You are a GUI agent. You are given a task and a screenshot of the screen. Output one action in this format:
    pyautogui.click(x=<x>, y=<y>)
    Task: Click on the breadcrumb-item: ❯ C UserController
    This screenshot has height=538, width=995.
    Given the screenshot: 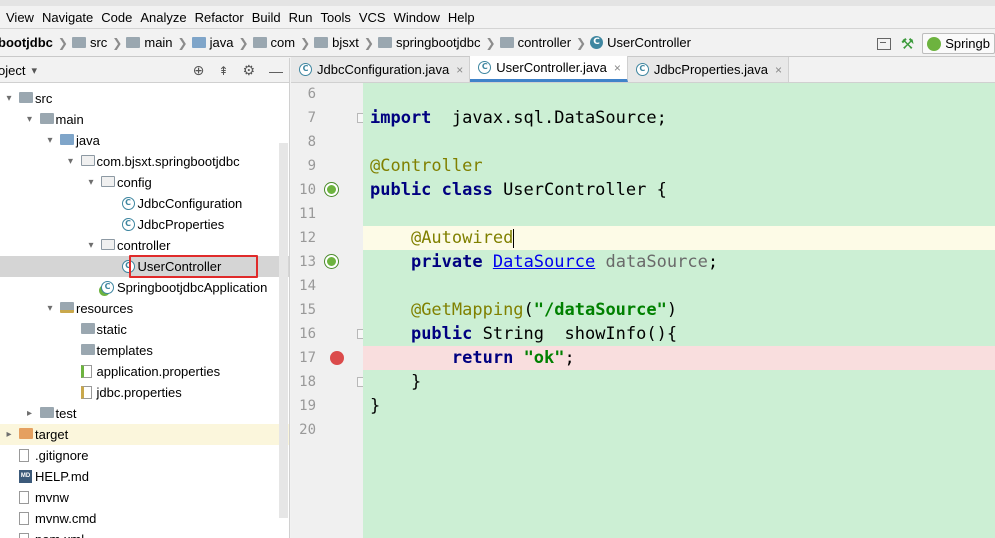 What is the action you would take?
    pyautogui.click(x=631, y=42)
    